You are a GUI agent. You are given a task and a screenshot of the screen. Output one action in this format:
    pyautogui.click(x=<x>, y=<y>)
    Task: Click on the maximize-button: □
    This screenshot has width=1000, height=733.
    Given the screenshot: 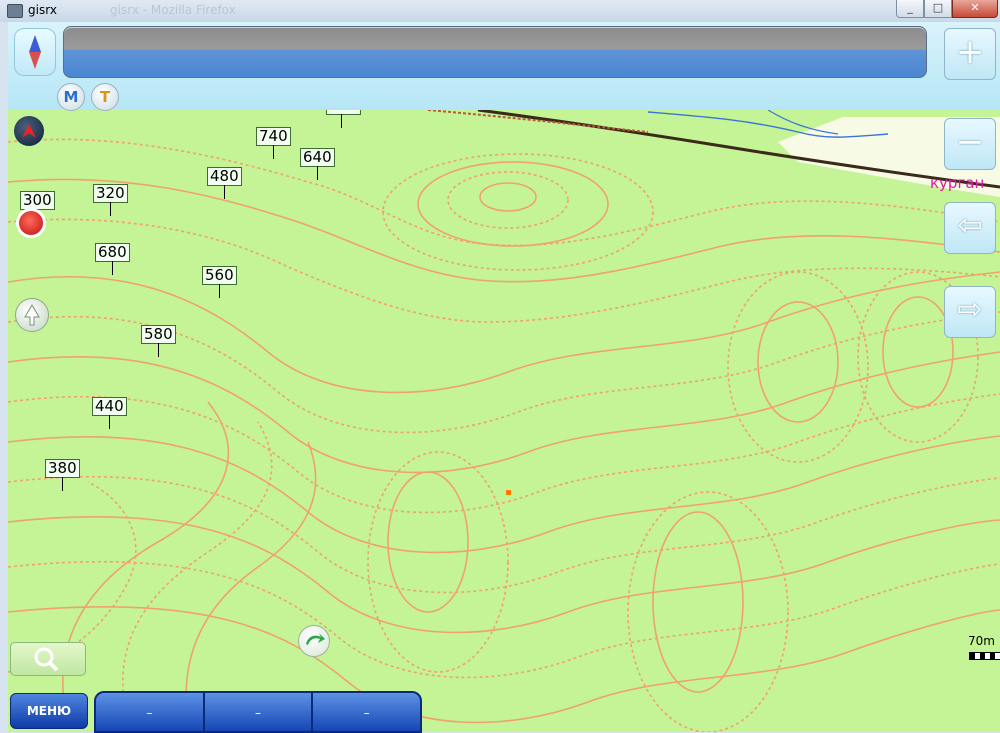 What is the action you would take?
    pyautogui.click(x=938, y=9)
    